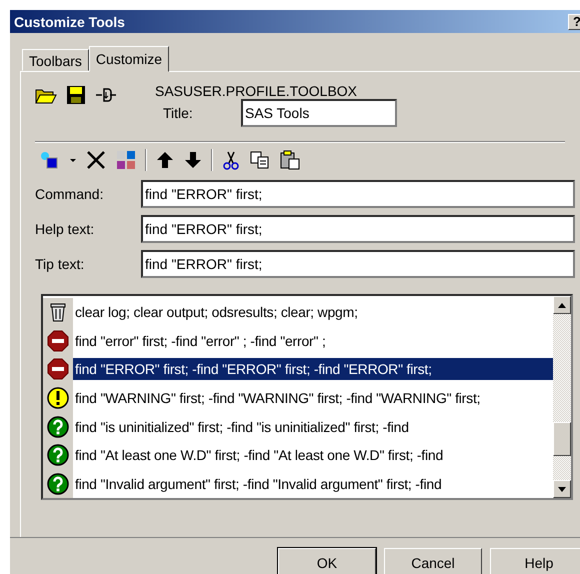 The image size is (580, 574). Describe the element at coordinates (69, 194) in the screenshot. I see `field-label: Command:` at that location.